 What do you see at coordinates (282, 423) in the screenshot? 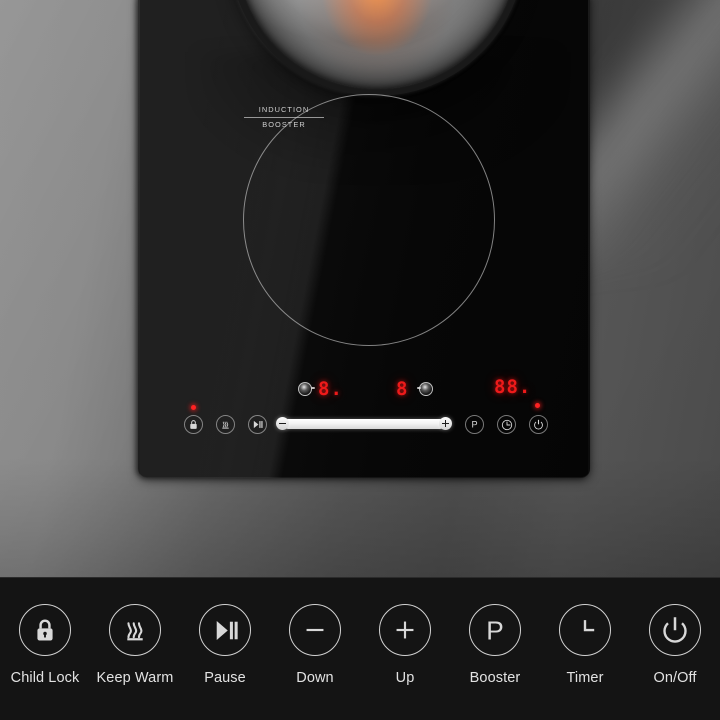
I see `slider-decrease-handle` at bounding box center [282, 423].